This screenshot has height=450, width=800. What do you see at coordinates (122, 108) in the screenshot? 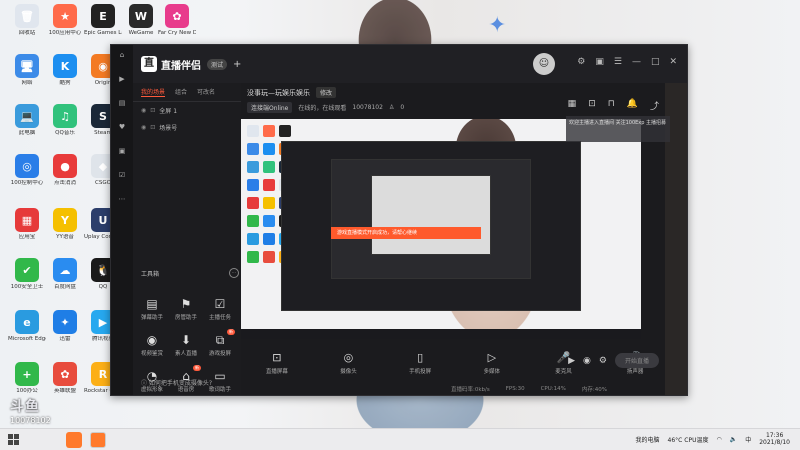
I see `data-icon: ▤` at bounding box center [122, 108].